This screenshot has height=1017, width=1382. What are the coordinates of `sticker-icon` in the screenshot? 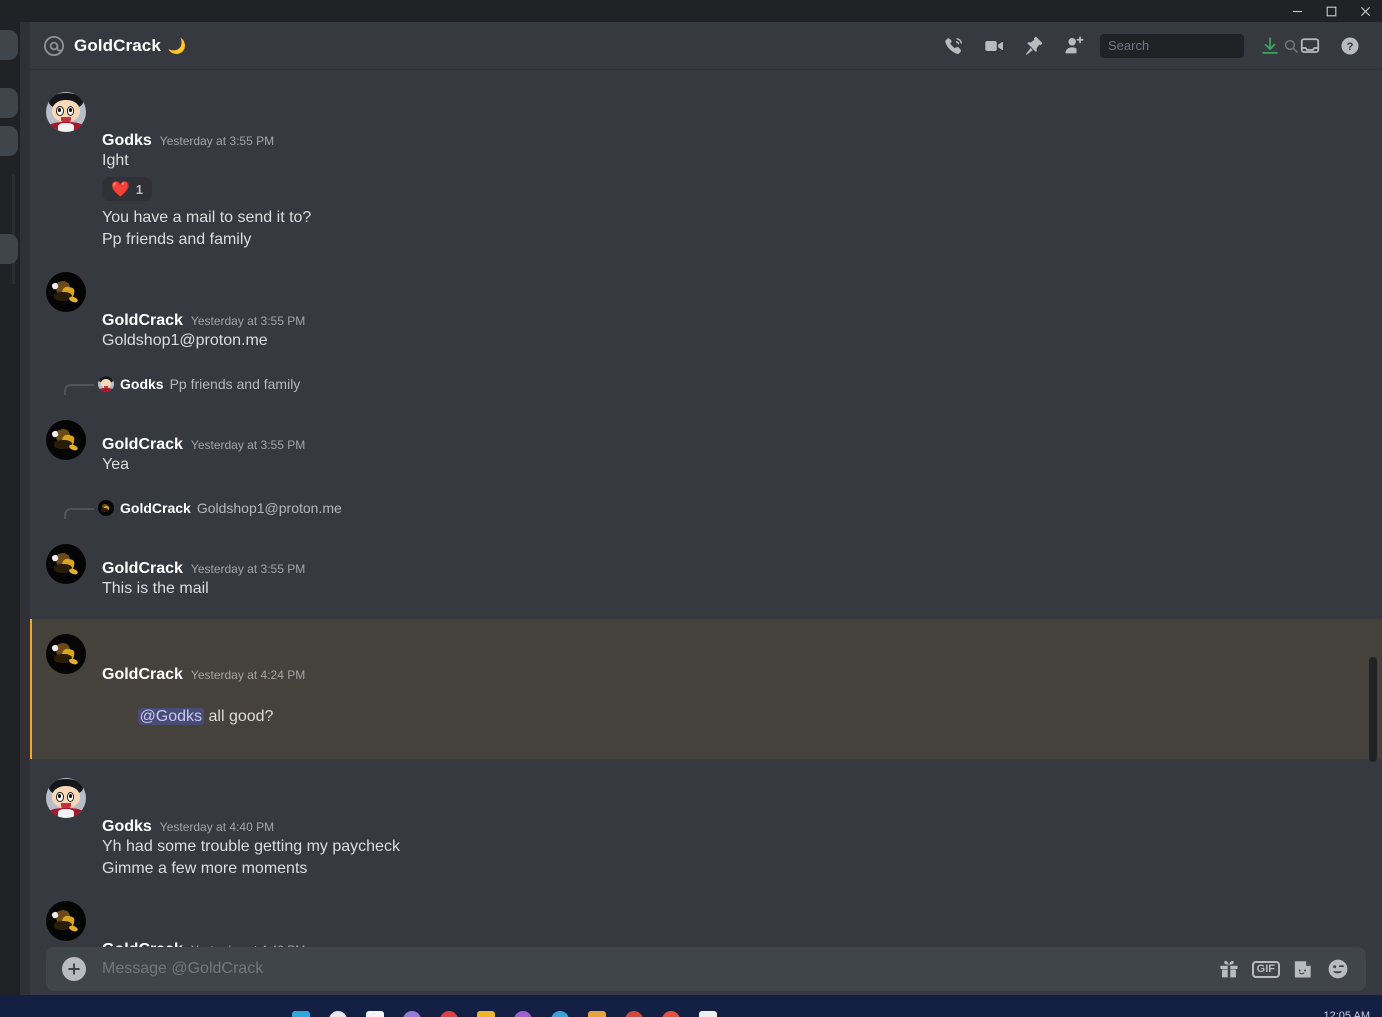 It's located at (1303, 969).